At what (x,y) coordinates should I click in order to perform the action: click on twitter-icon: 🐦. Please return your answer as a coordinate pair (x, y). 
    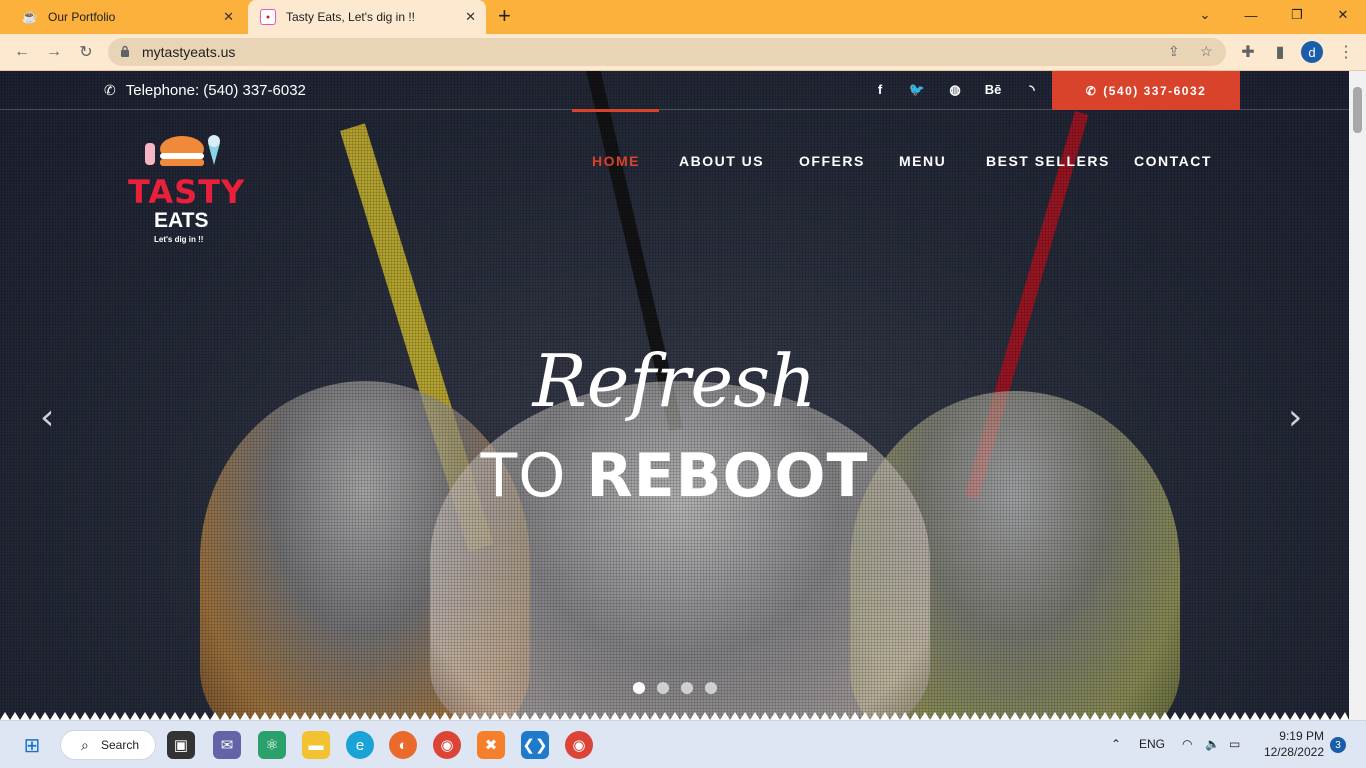
    Looking at the image, I should click on (917, 90).